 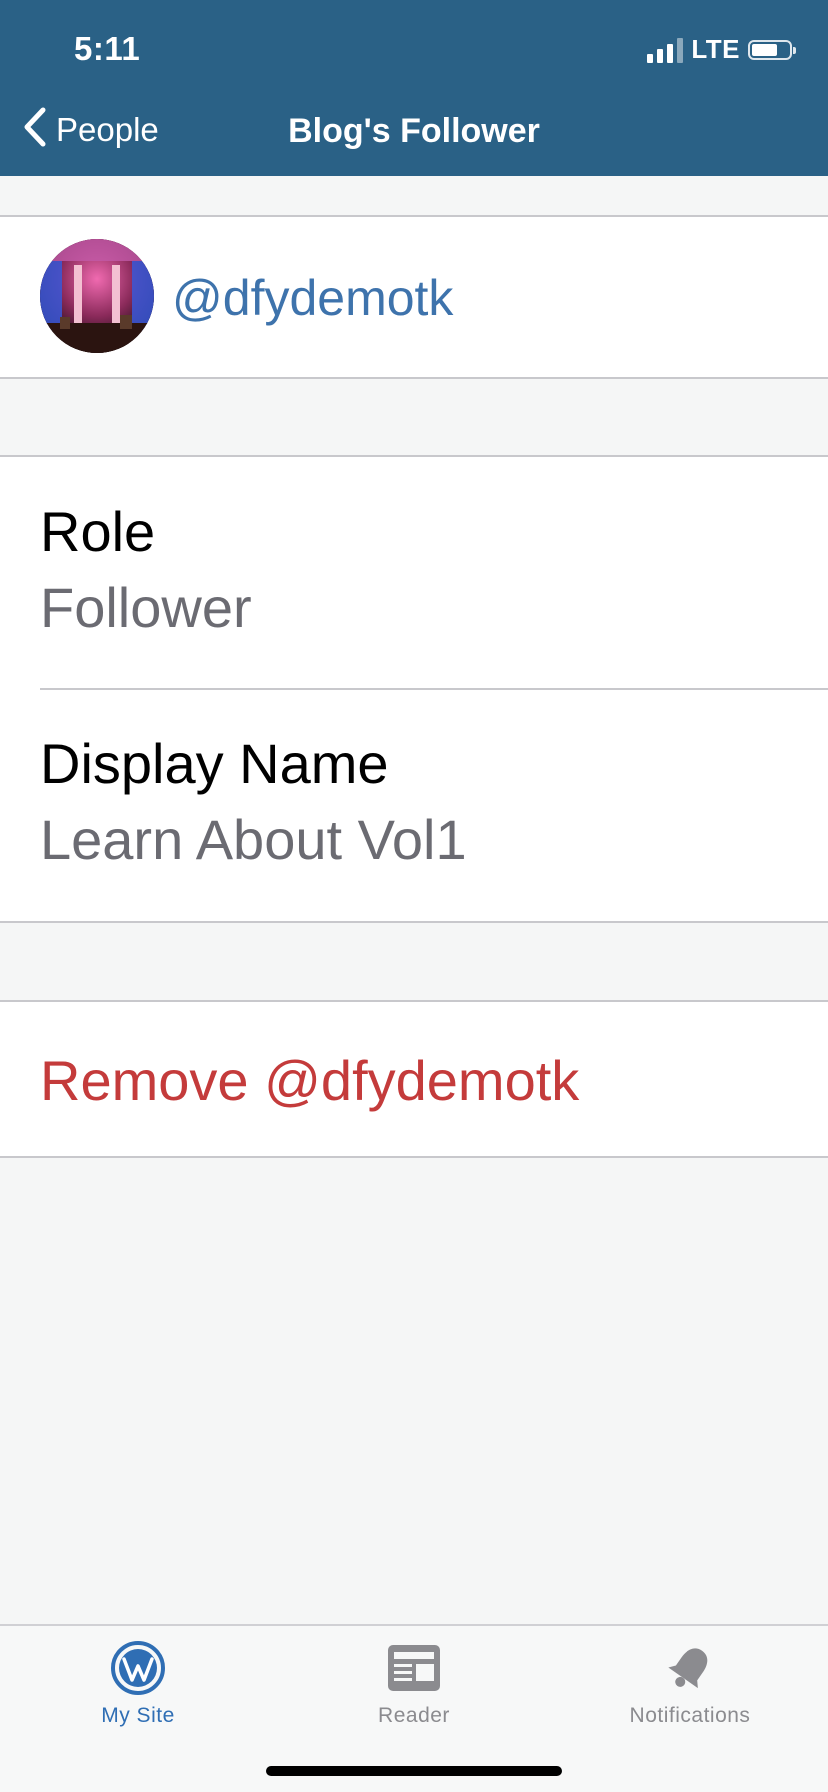 I want to click on signal-strength-icon, so click(x=665, y=50).